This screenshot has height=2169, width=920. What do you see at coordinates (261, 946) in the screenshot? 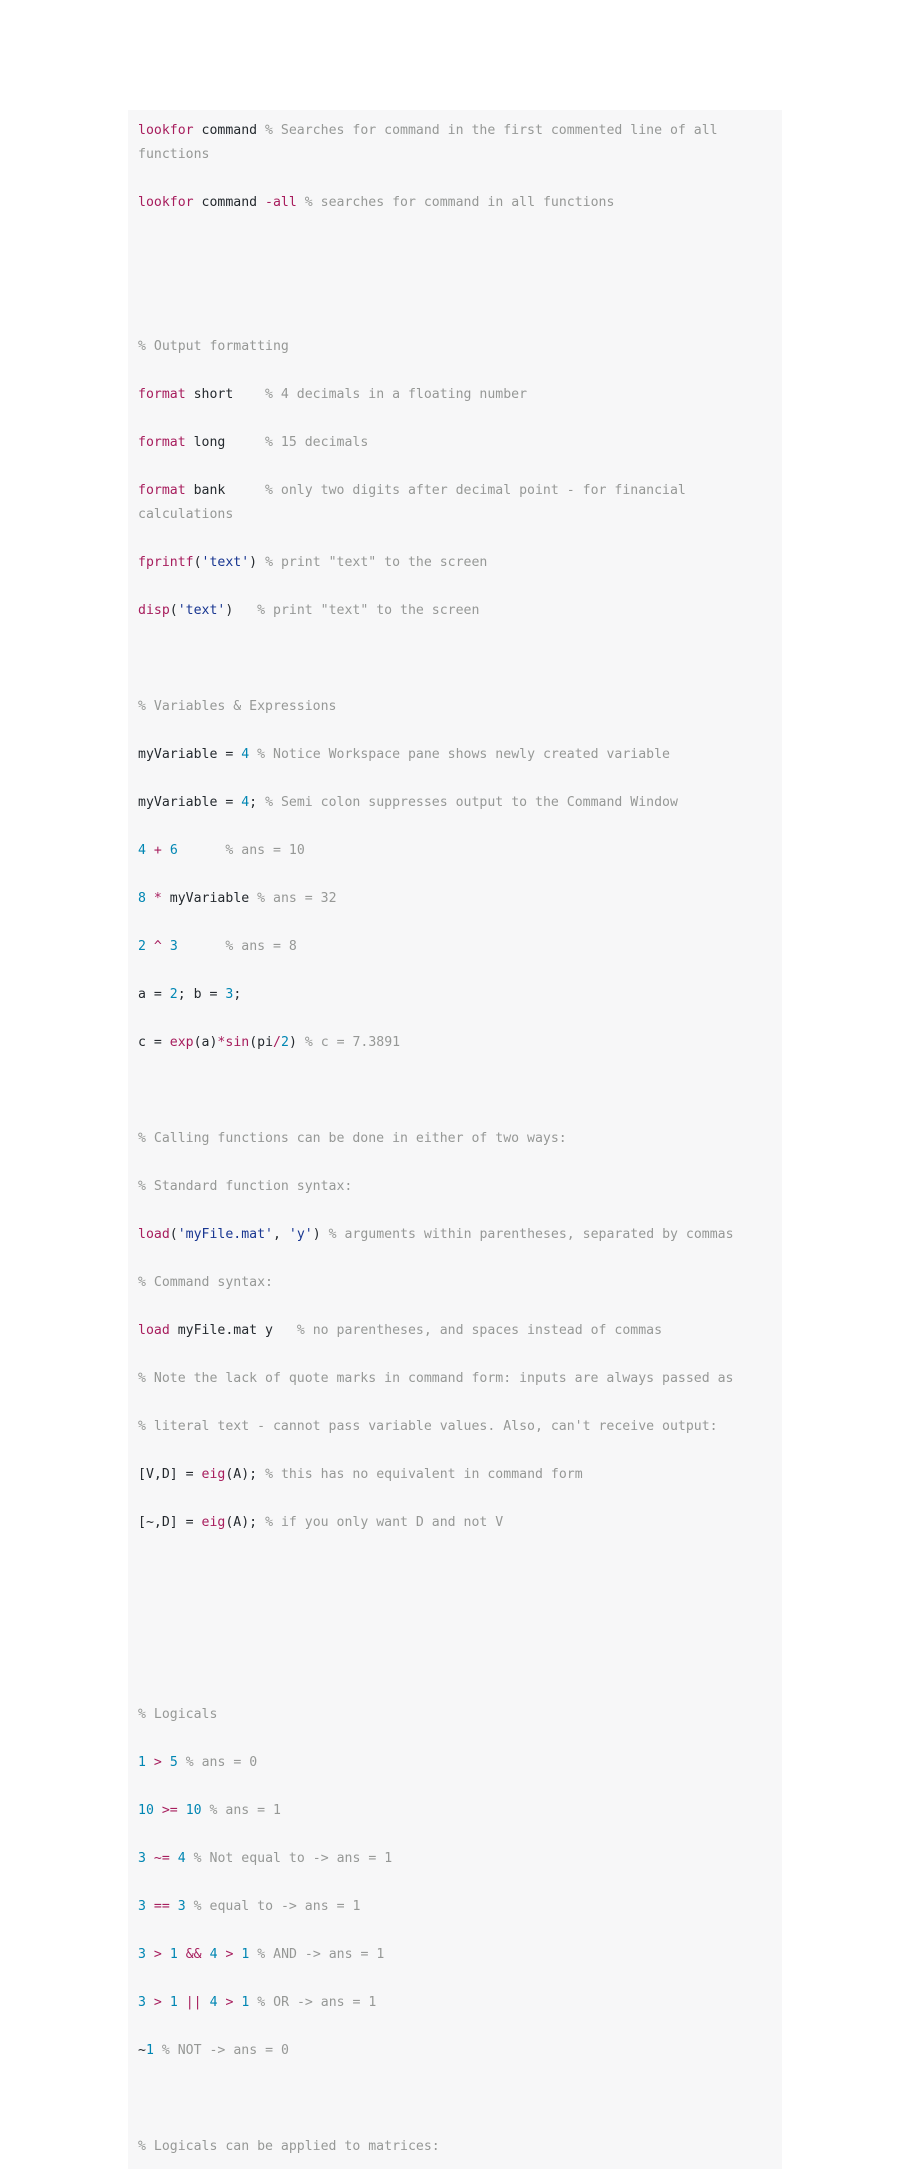
I see `token-com: % ans = 8` at bounding box center [261, 946].